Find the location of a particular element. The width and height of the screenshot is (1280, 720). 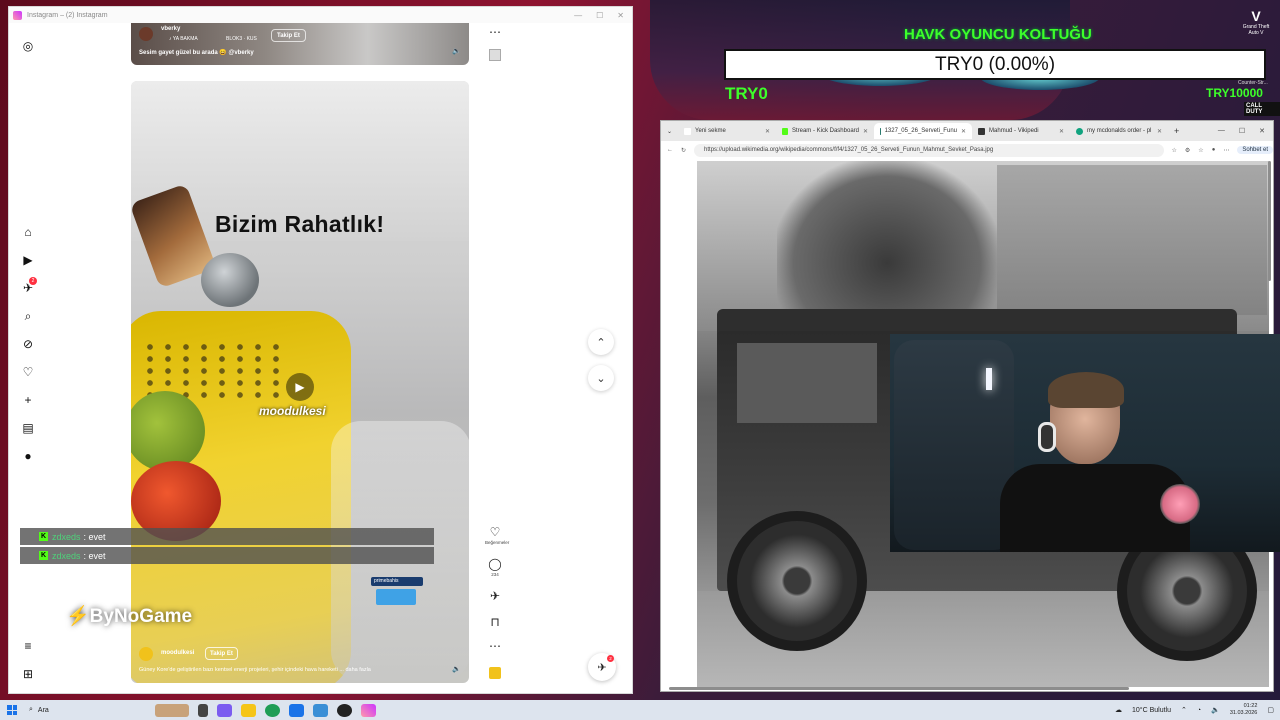

chevron-down-icon: ⌄ is located at coordinates (601, 378).